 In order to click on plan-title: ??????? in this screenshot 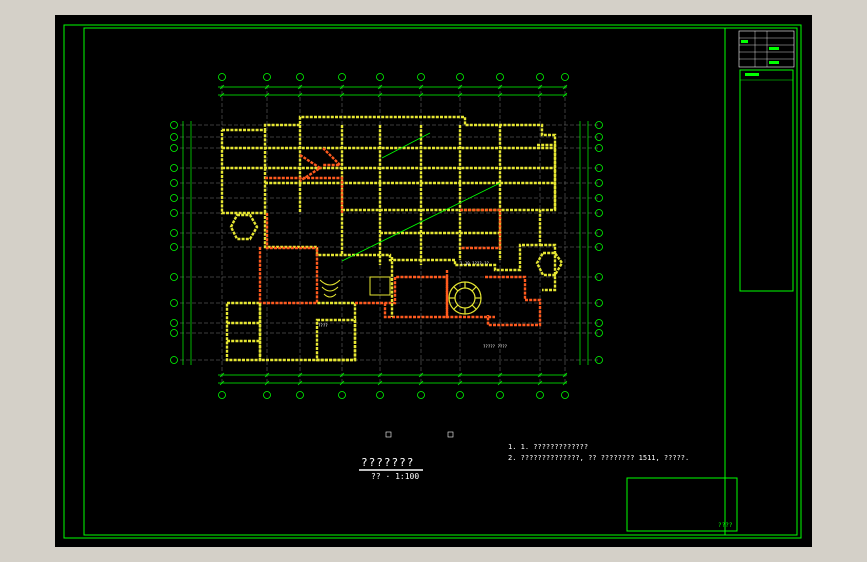, I will do `click(388, 462)`.